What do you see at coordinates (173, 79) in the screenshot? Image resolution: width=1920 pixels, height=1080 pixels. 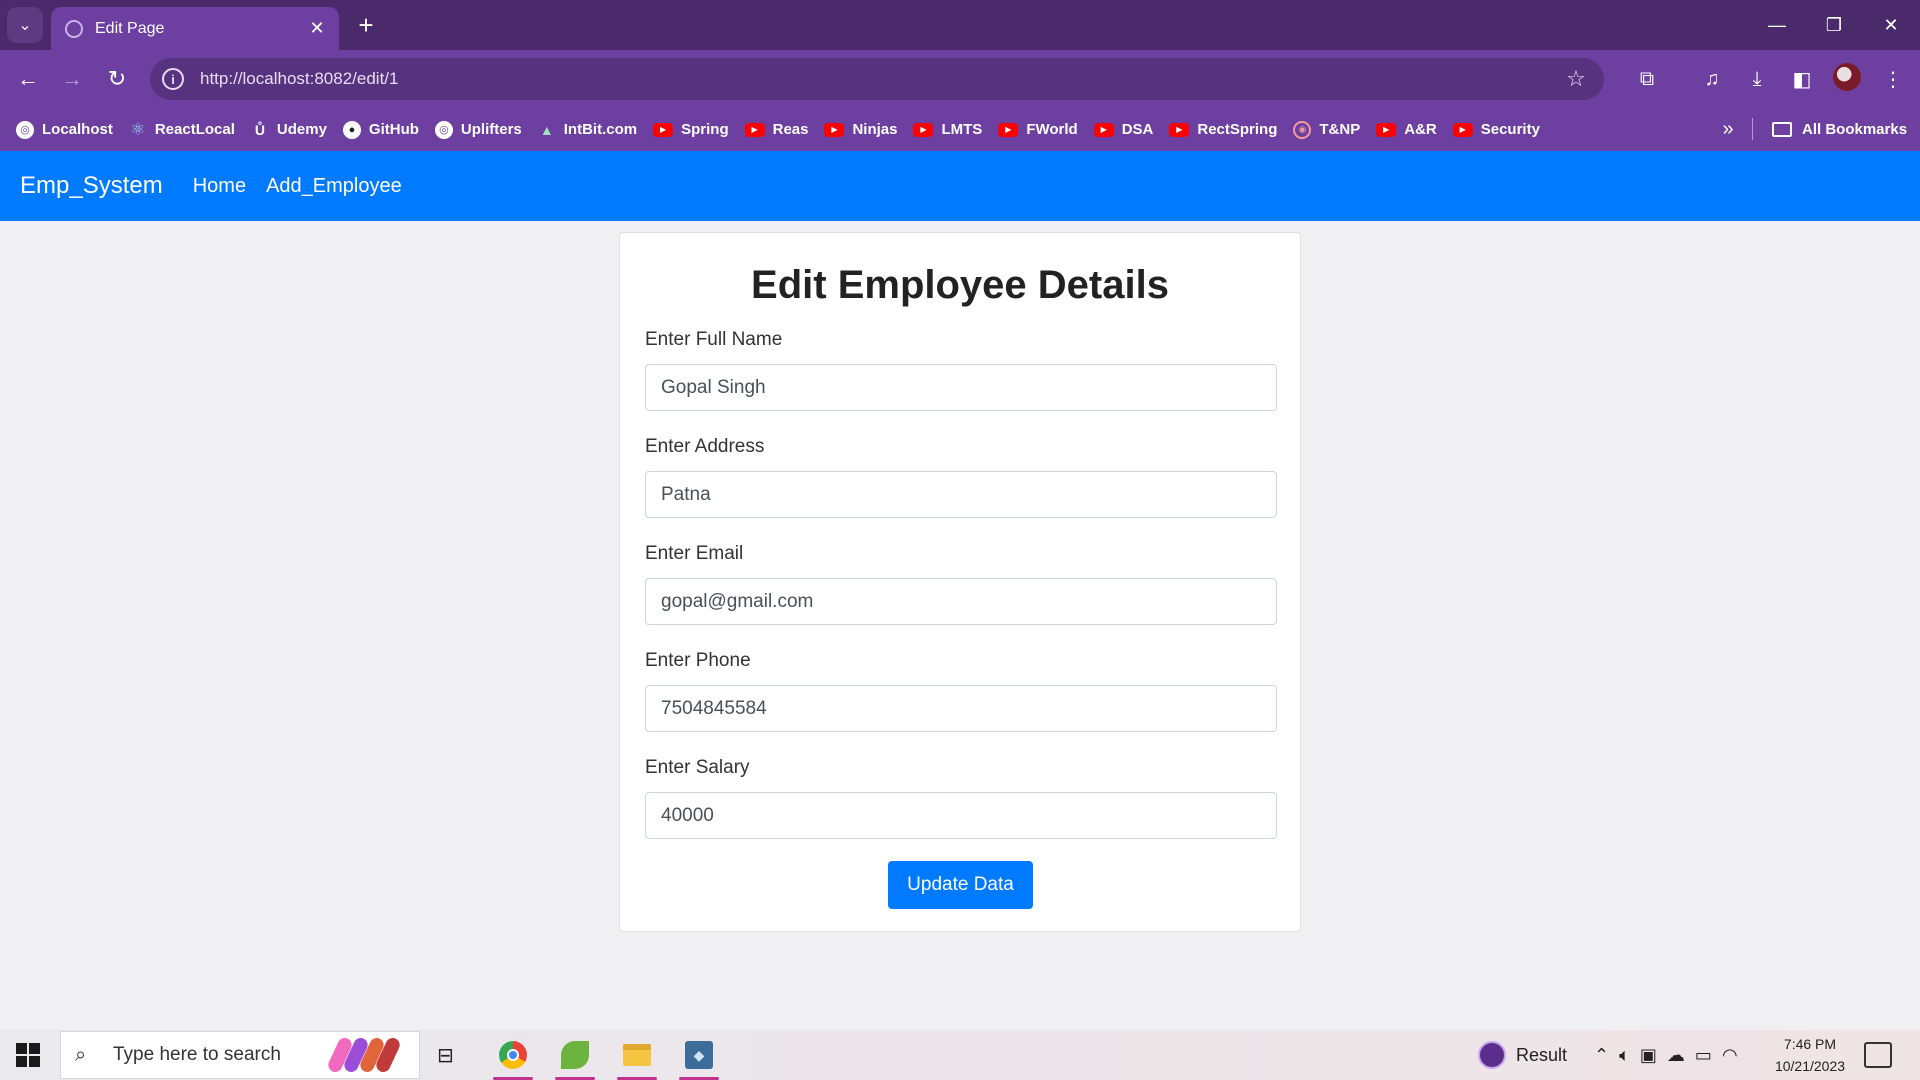 I see `site-info-icon: i` at bounding box center [173, 79].